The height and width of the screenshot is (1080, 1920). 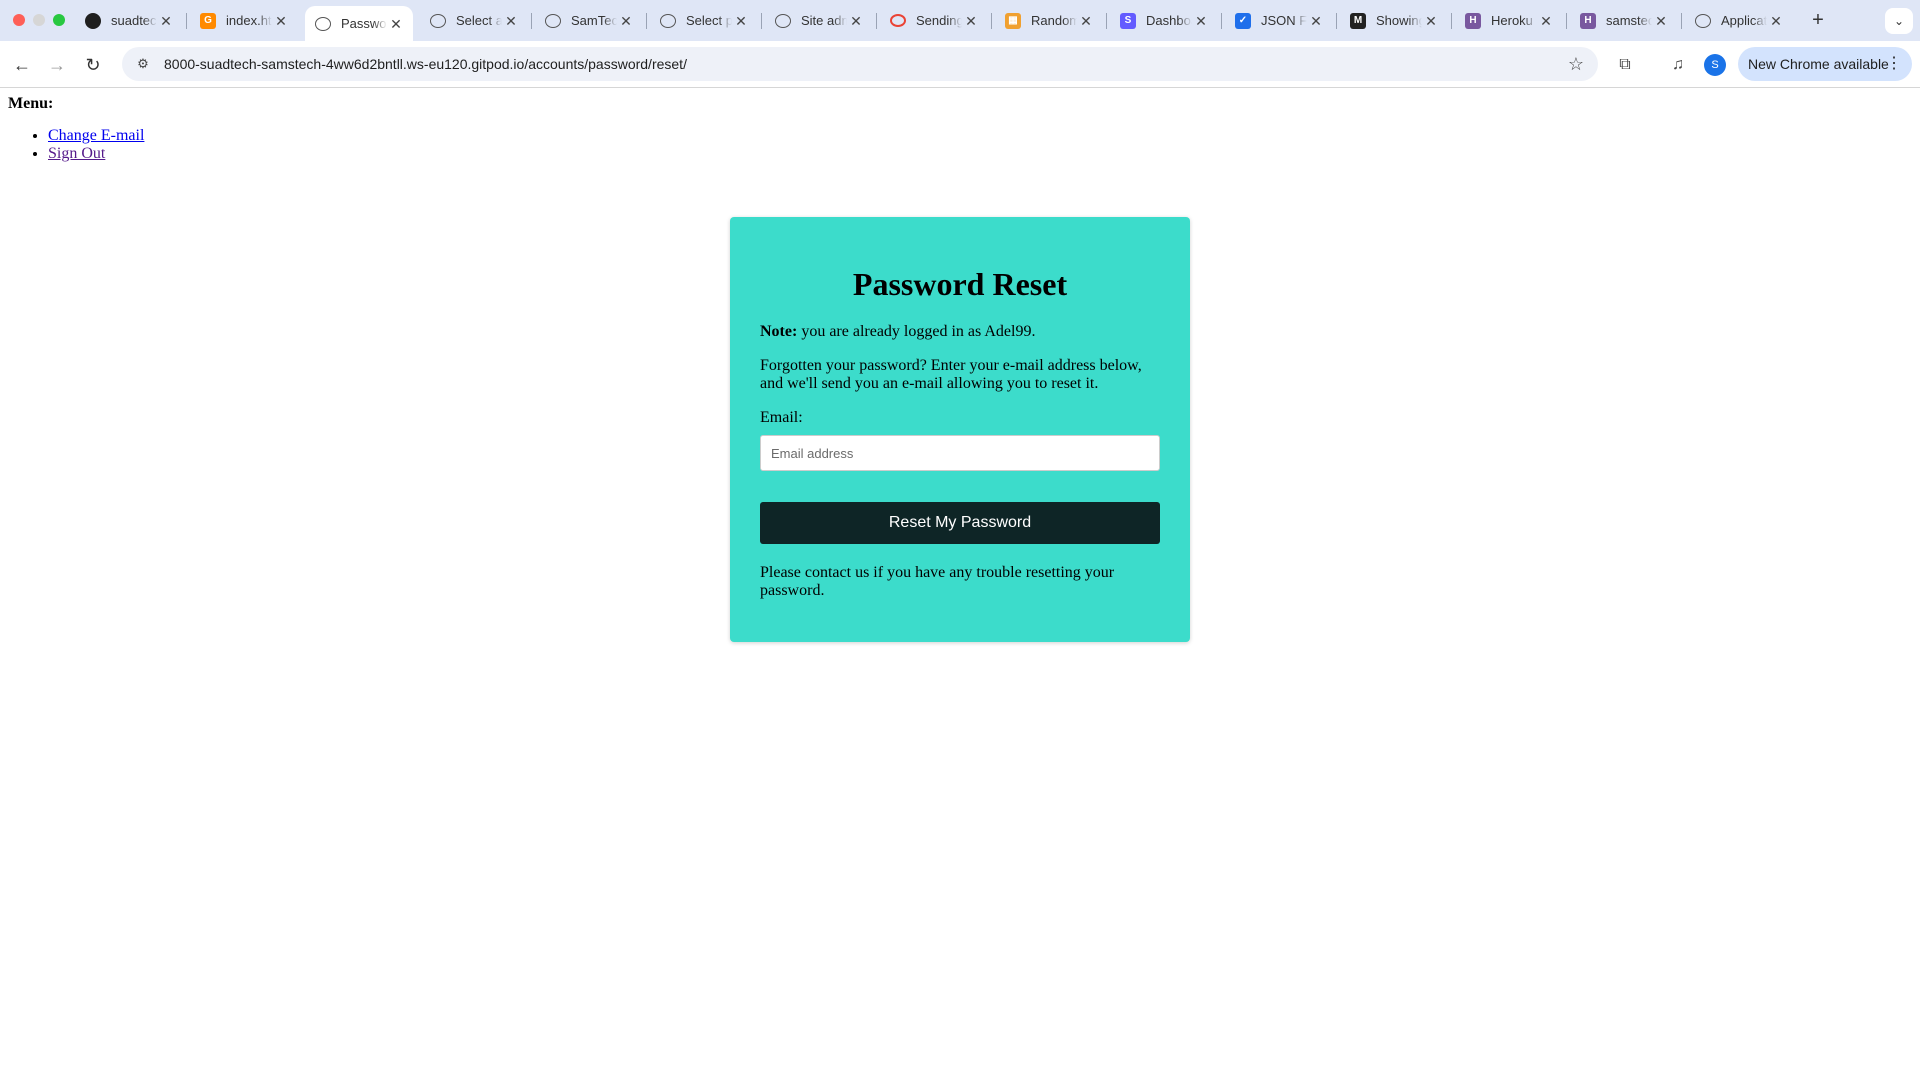 What do you see at coordinates (1128, 20) in the screenshot?
I see `stripe-icon: S` at bounding box center [1128, 20].